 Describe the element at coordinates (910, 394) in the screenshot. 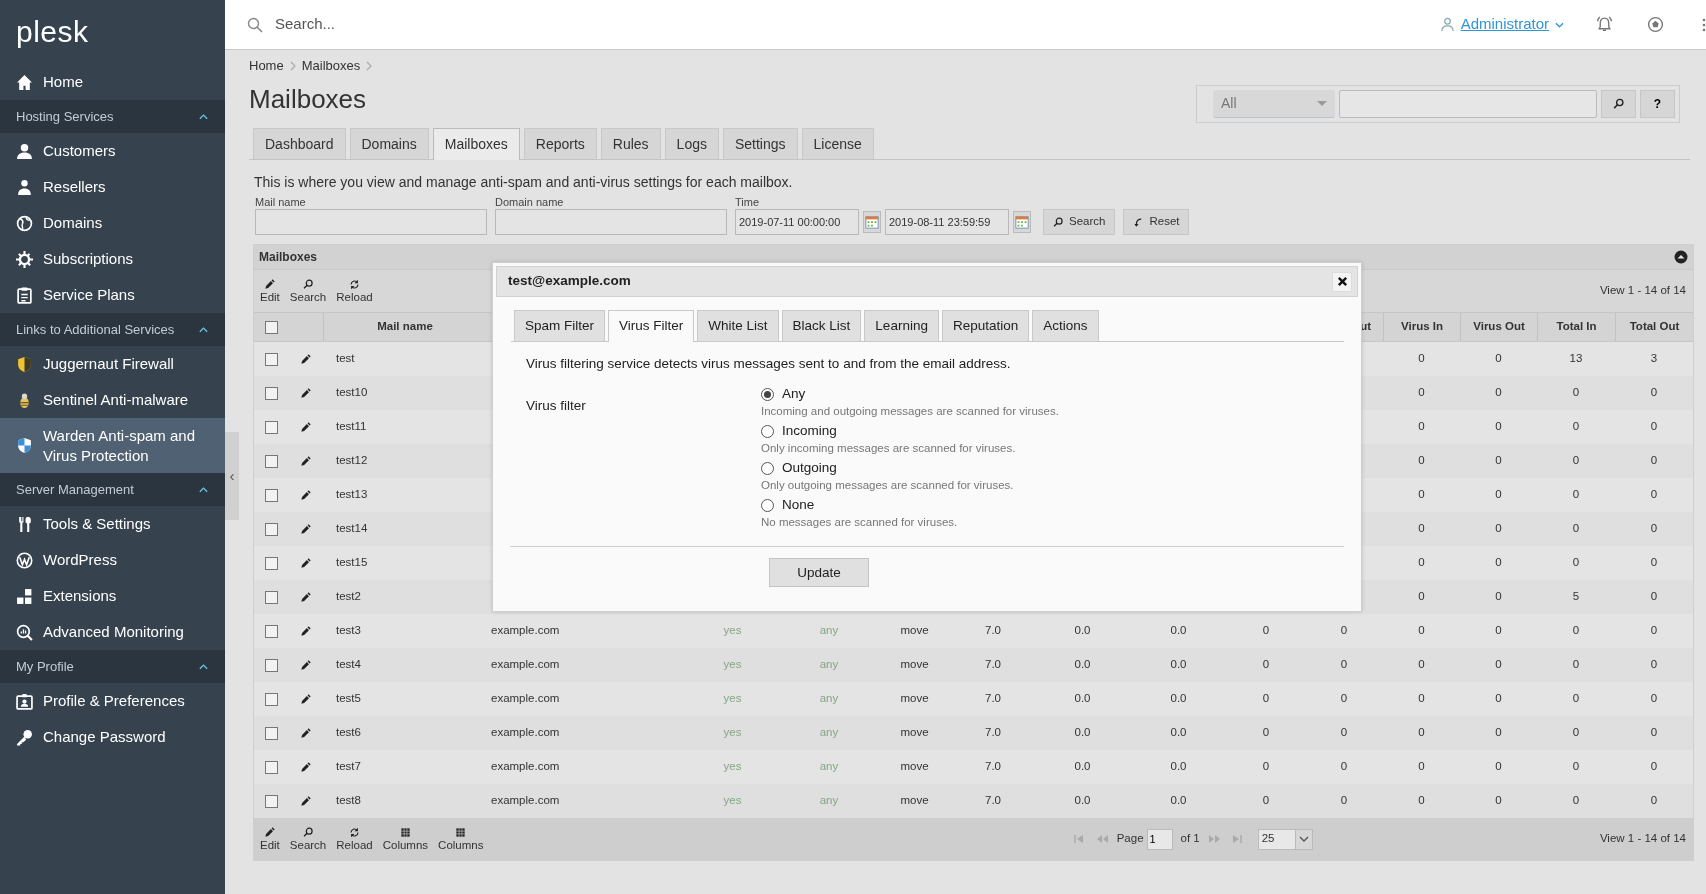

I see `radio-option: Any` at that location.